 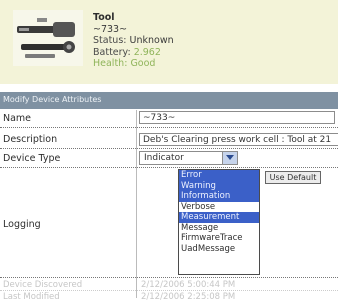 What do you see at coordinates (104, 17) in the screenshot?
I see `device-title: Tool` at bounding box center [104, 17].